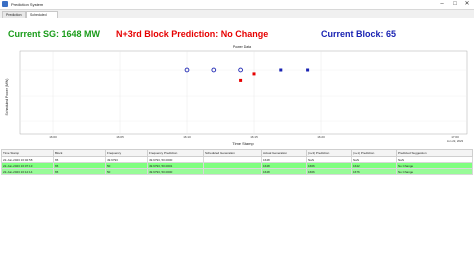  Describe the element at coordinates (5, 4) in the screenshot. I see `app-icon` at that location.